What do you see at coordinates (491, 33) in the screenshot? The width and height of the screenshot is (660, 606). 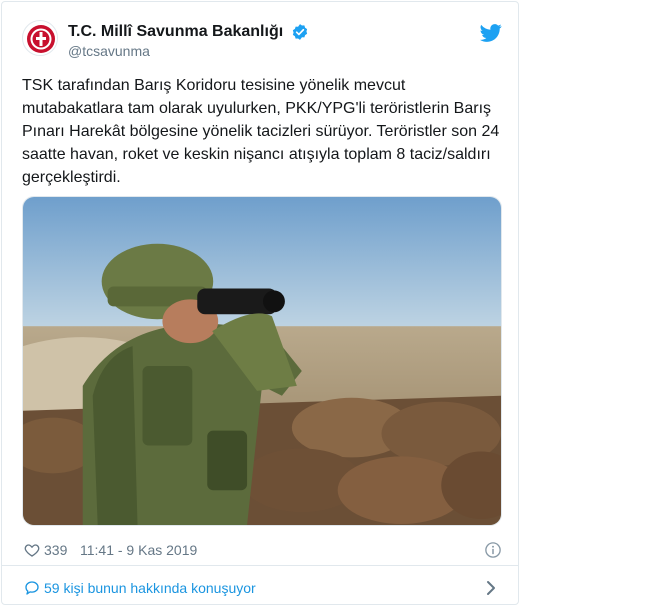 I see `twitter-bird-icon` at bounding box center [491, 33].